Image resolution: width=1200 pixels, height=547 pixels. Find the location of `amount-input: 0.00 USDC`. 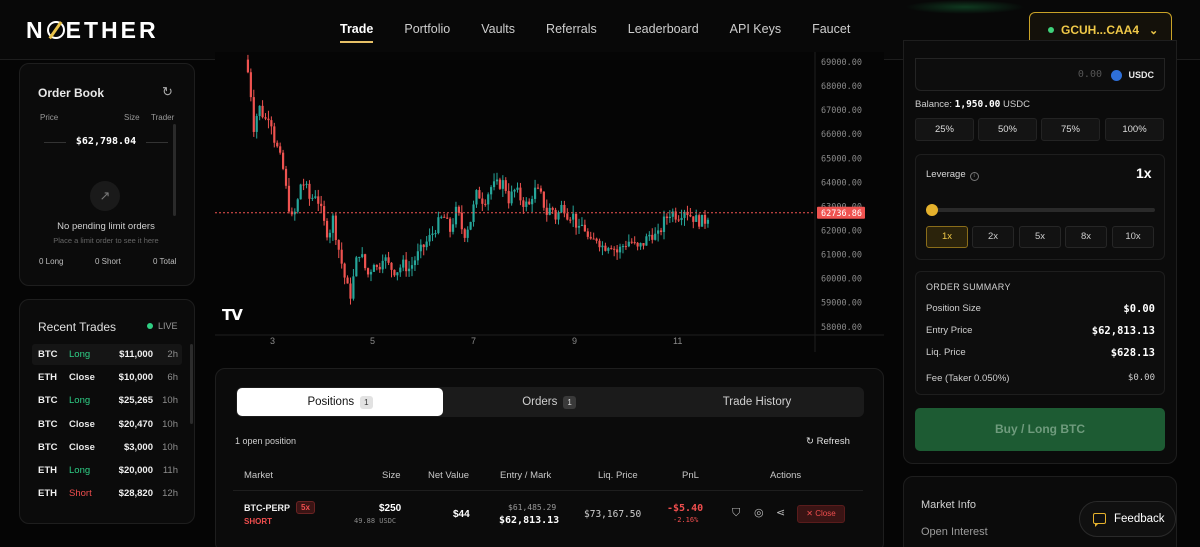

amount-input: 0.00 USDC is located at coordinates (1040, 74).